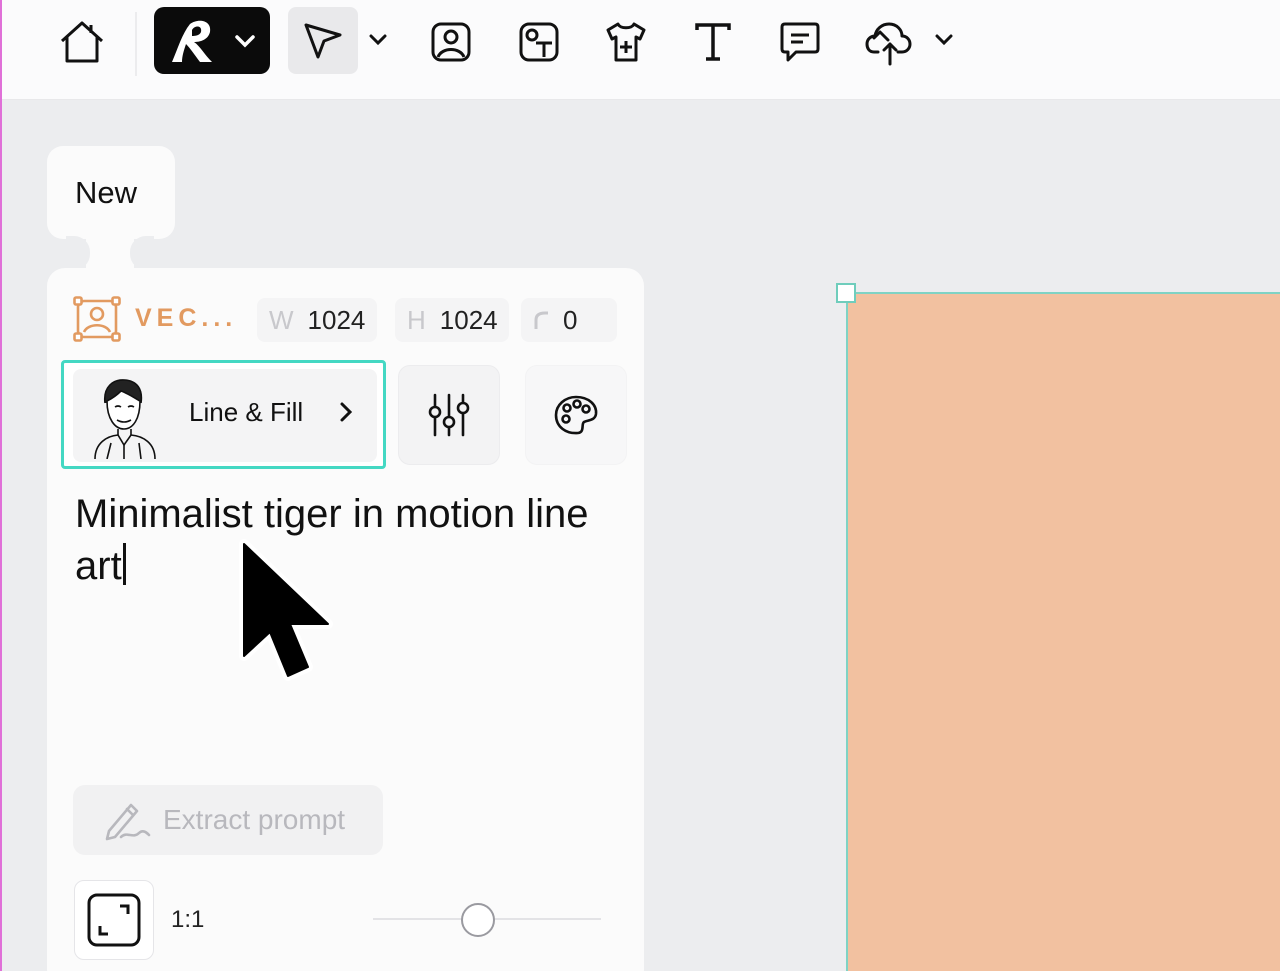 The height and width of the screenshot is (971, 1280). What do you see at coordinates (106, 192) in the screenshot?
I see `new-tab-label: New` at bounding box center [106, 192].